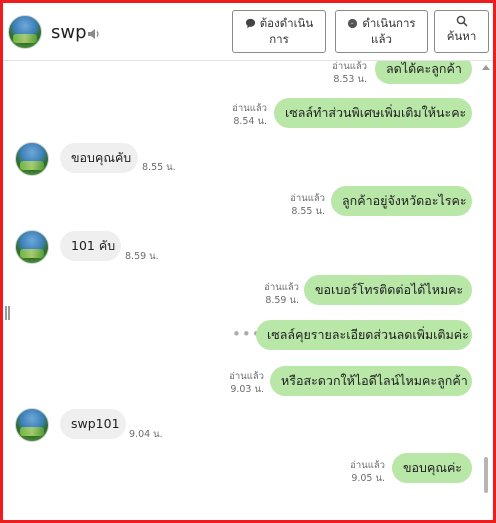  I want to click on scrollbar-thumb, so click(486, 475).